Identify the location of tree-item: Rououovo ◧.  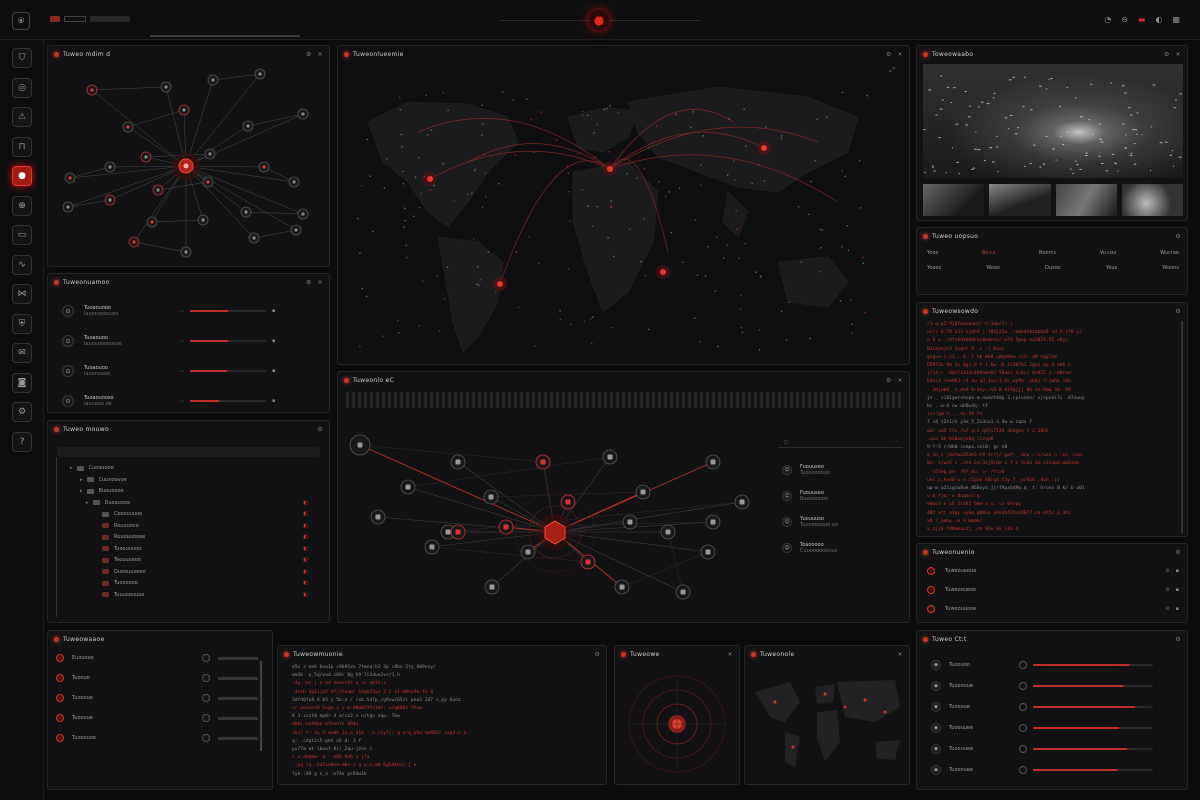
(203, 526).